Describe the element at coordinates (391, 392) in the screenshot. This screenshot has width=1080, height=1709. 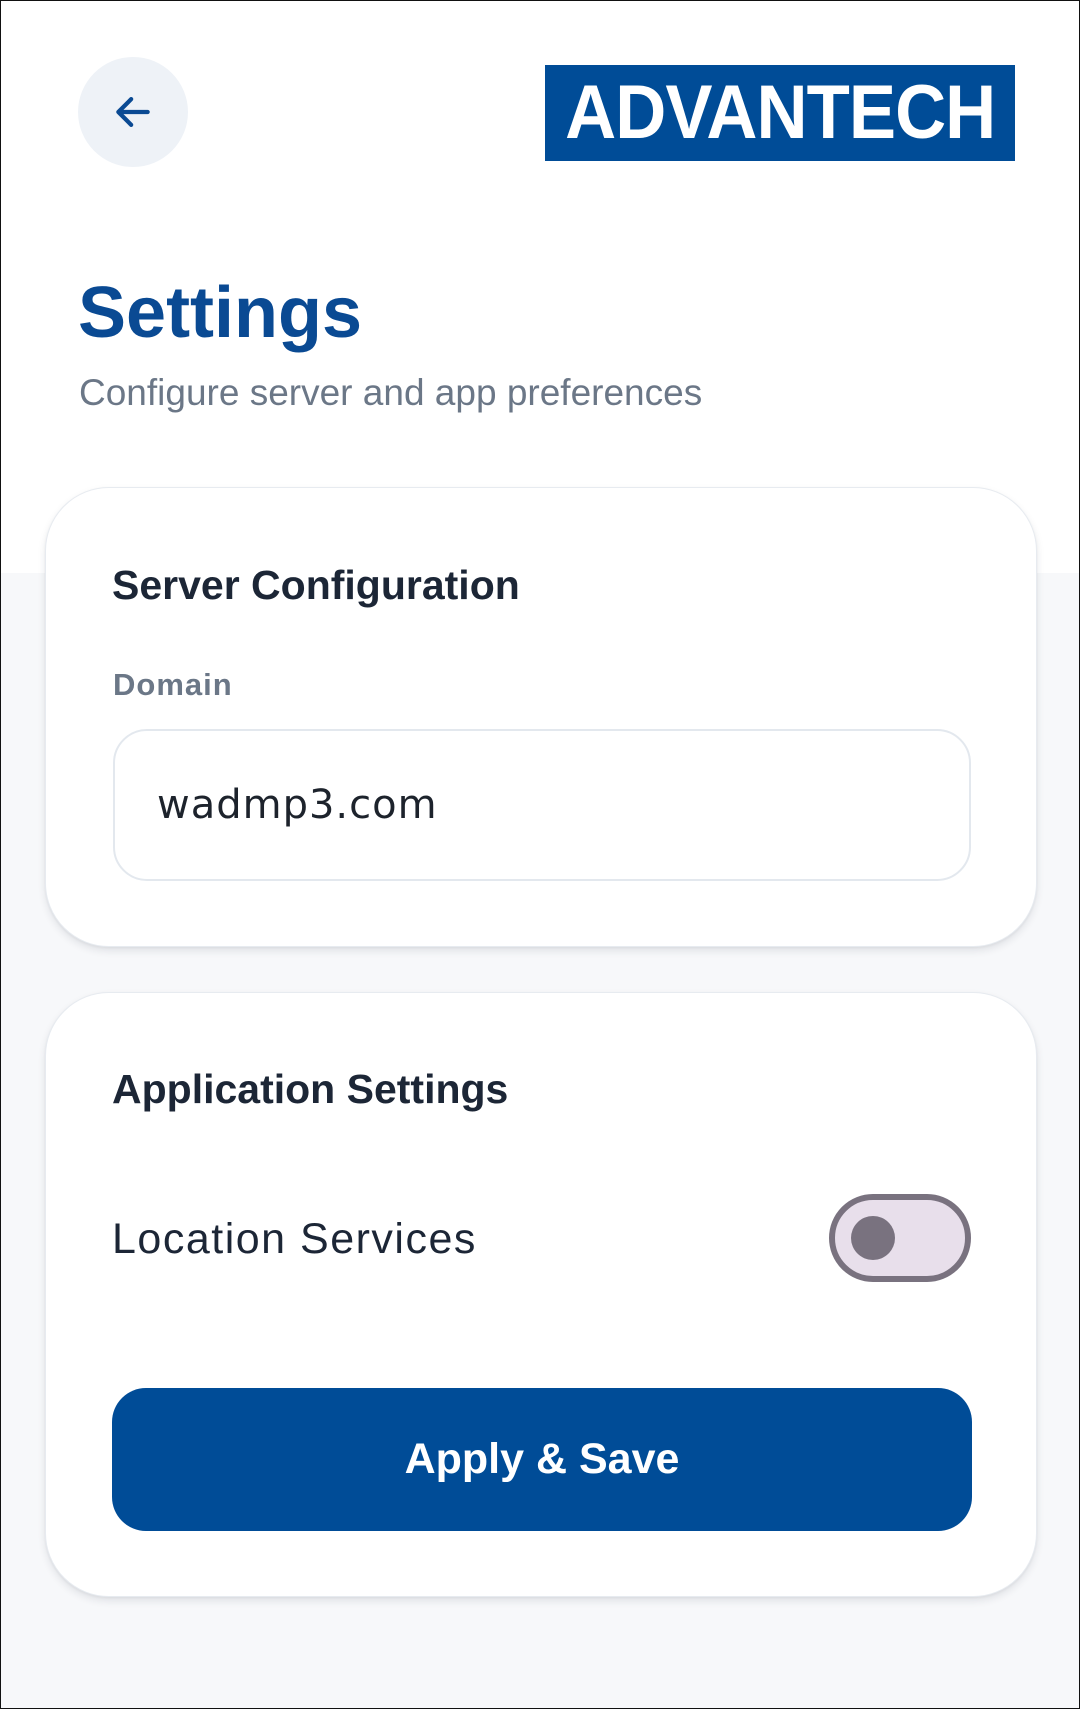
I see `page-subtitle: Configure server and app preferences` at that location.